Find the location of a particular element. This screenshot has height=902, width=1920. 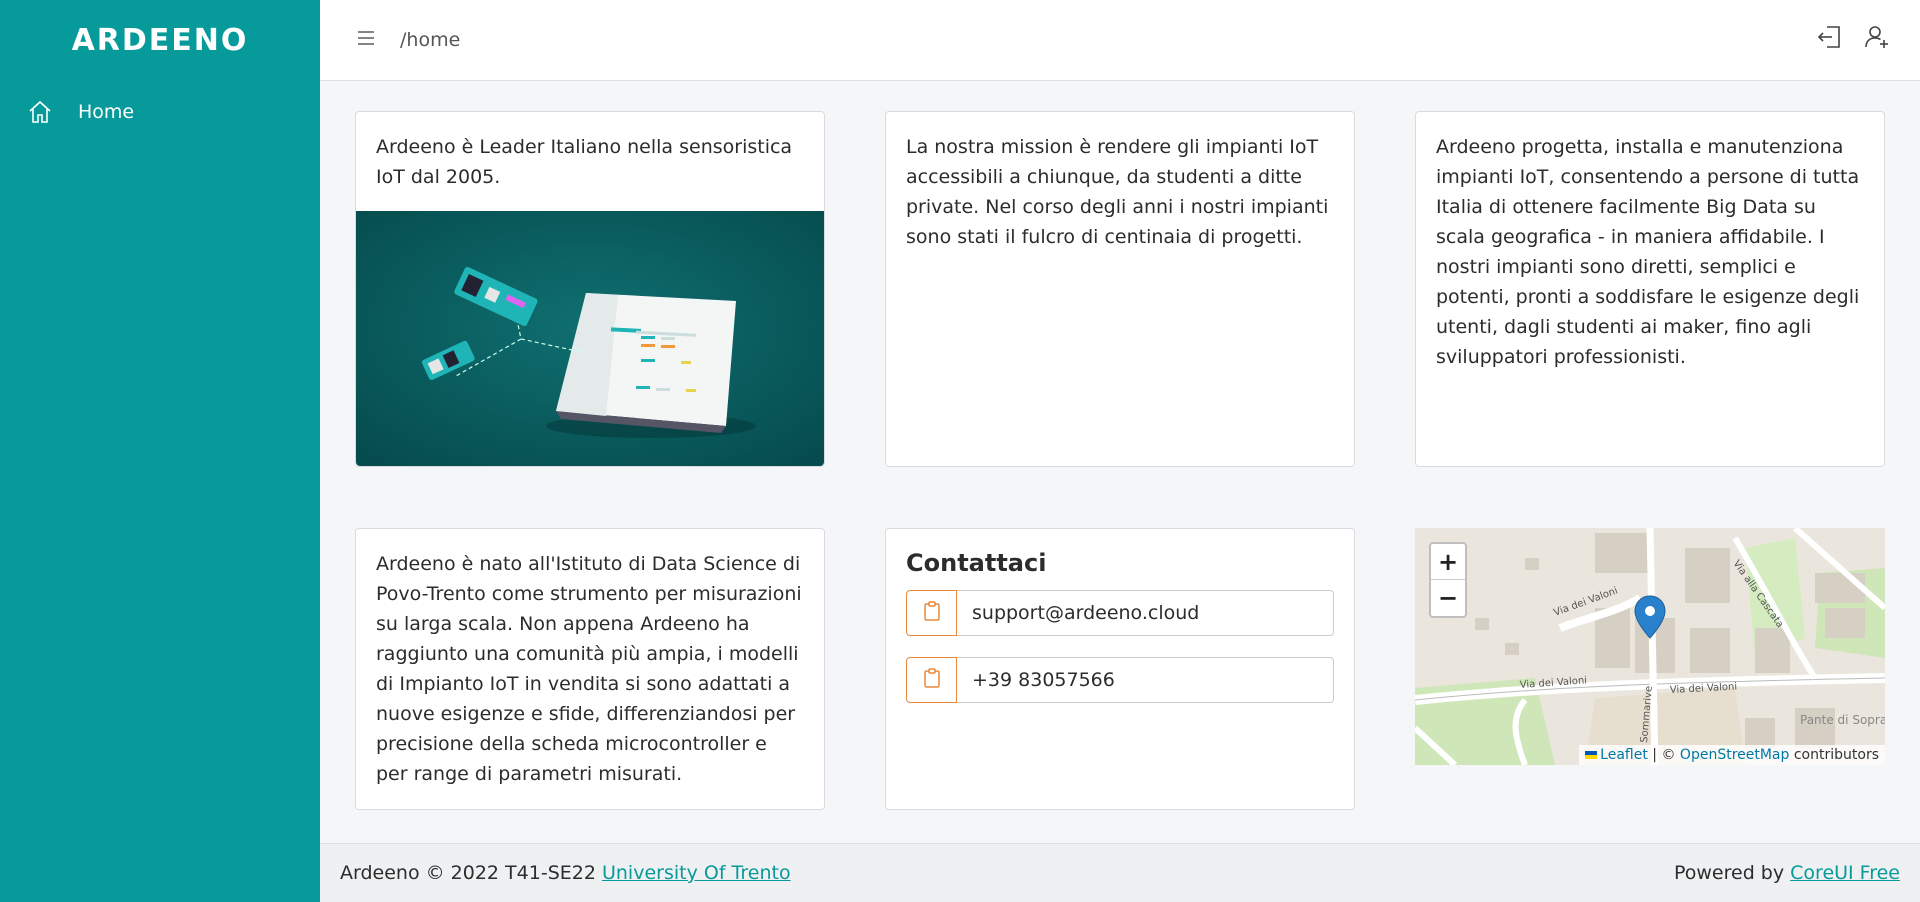

phone-row is located at coordinates (1120, 680).